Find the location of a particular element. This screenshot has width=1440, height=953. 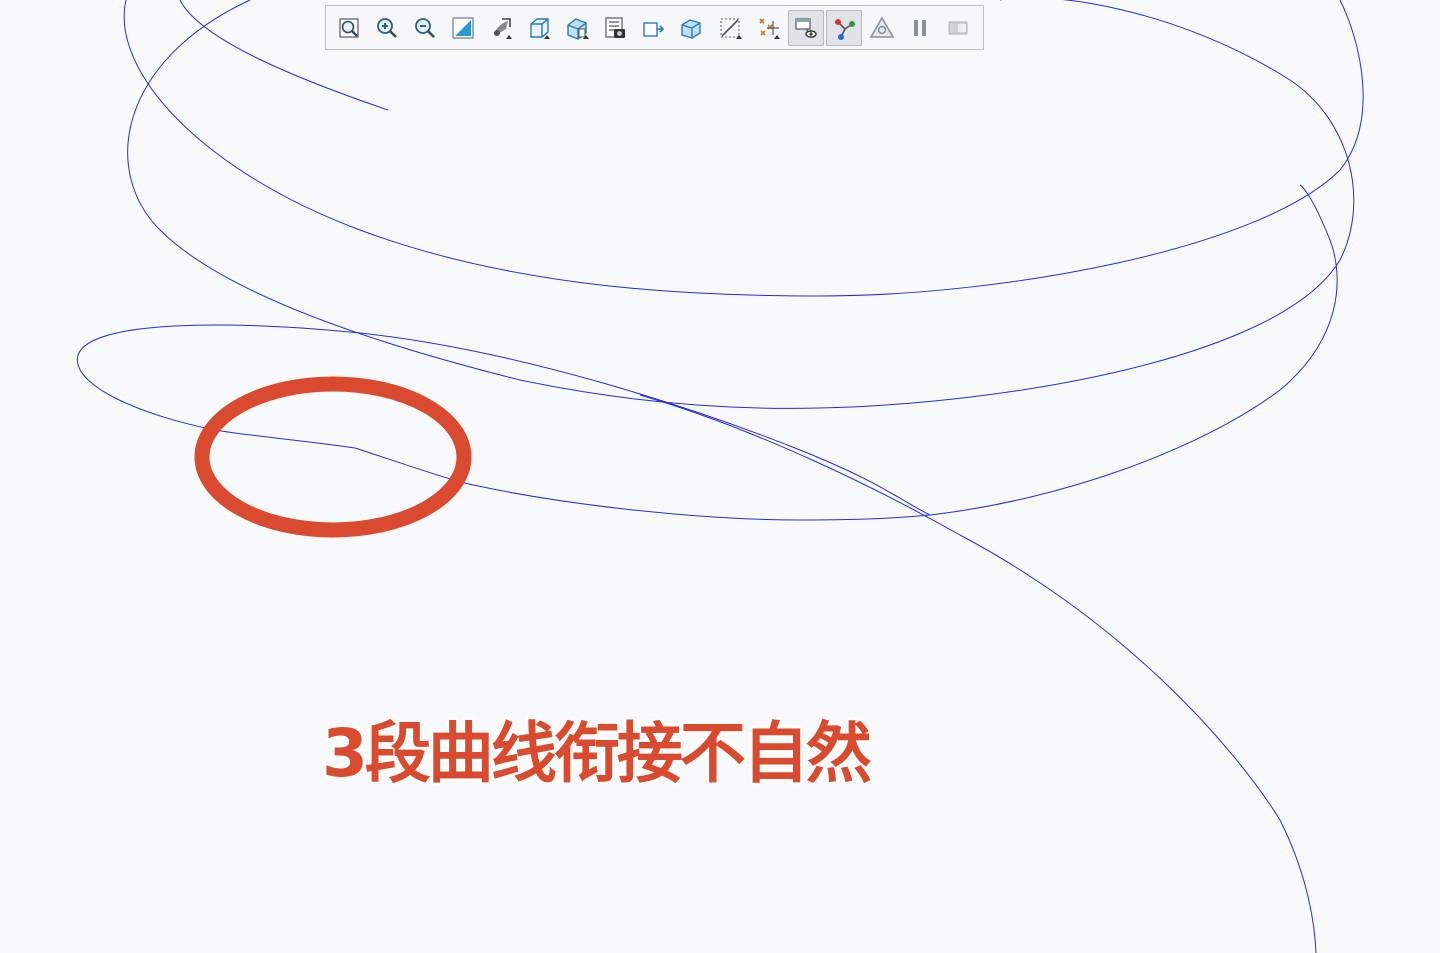

curve-segment-junction is located at coordinates (642, 484).